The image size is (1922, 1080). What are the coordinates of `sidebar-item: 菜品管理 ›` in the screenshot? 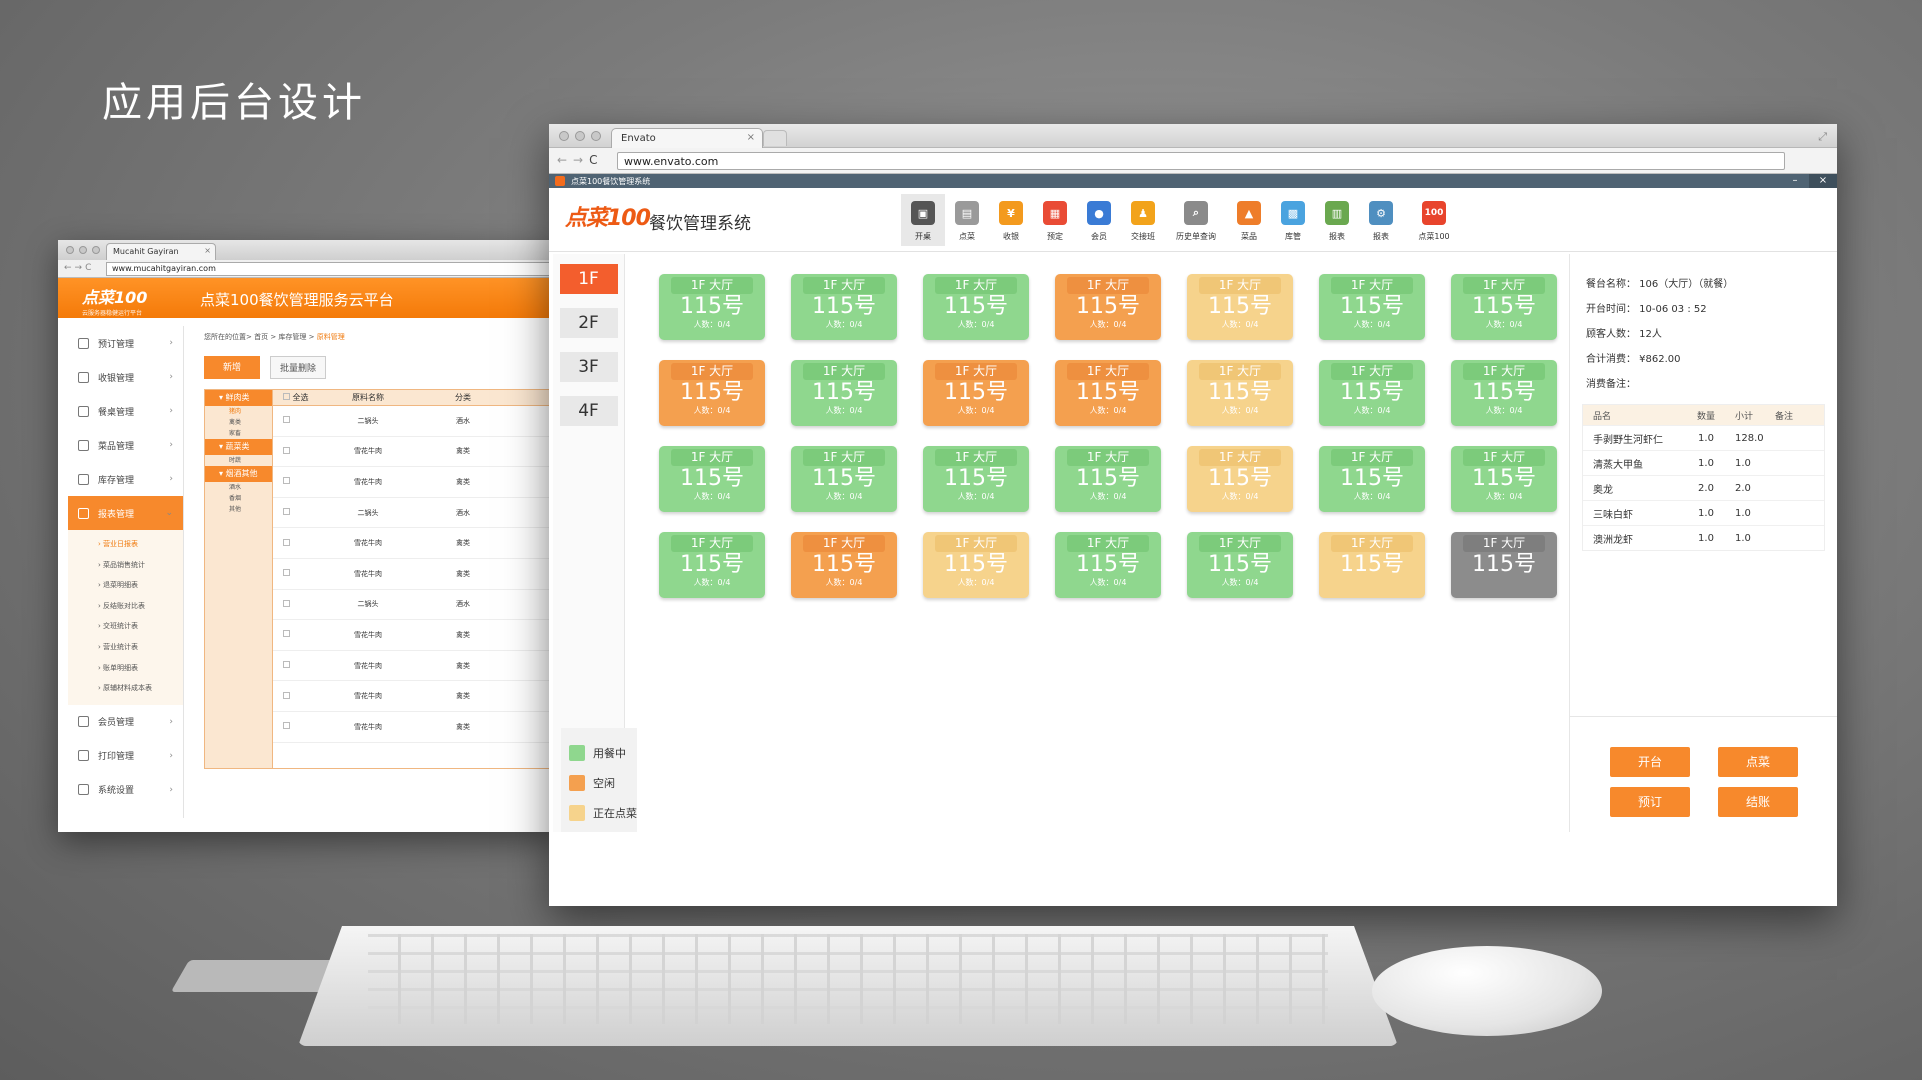 It's located at (125, 445).